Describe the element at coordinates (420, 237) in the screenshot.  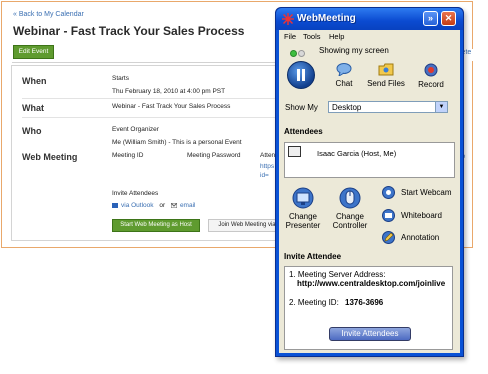
I see `annotation-label: Annotation` at that location.